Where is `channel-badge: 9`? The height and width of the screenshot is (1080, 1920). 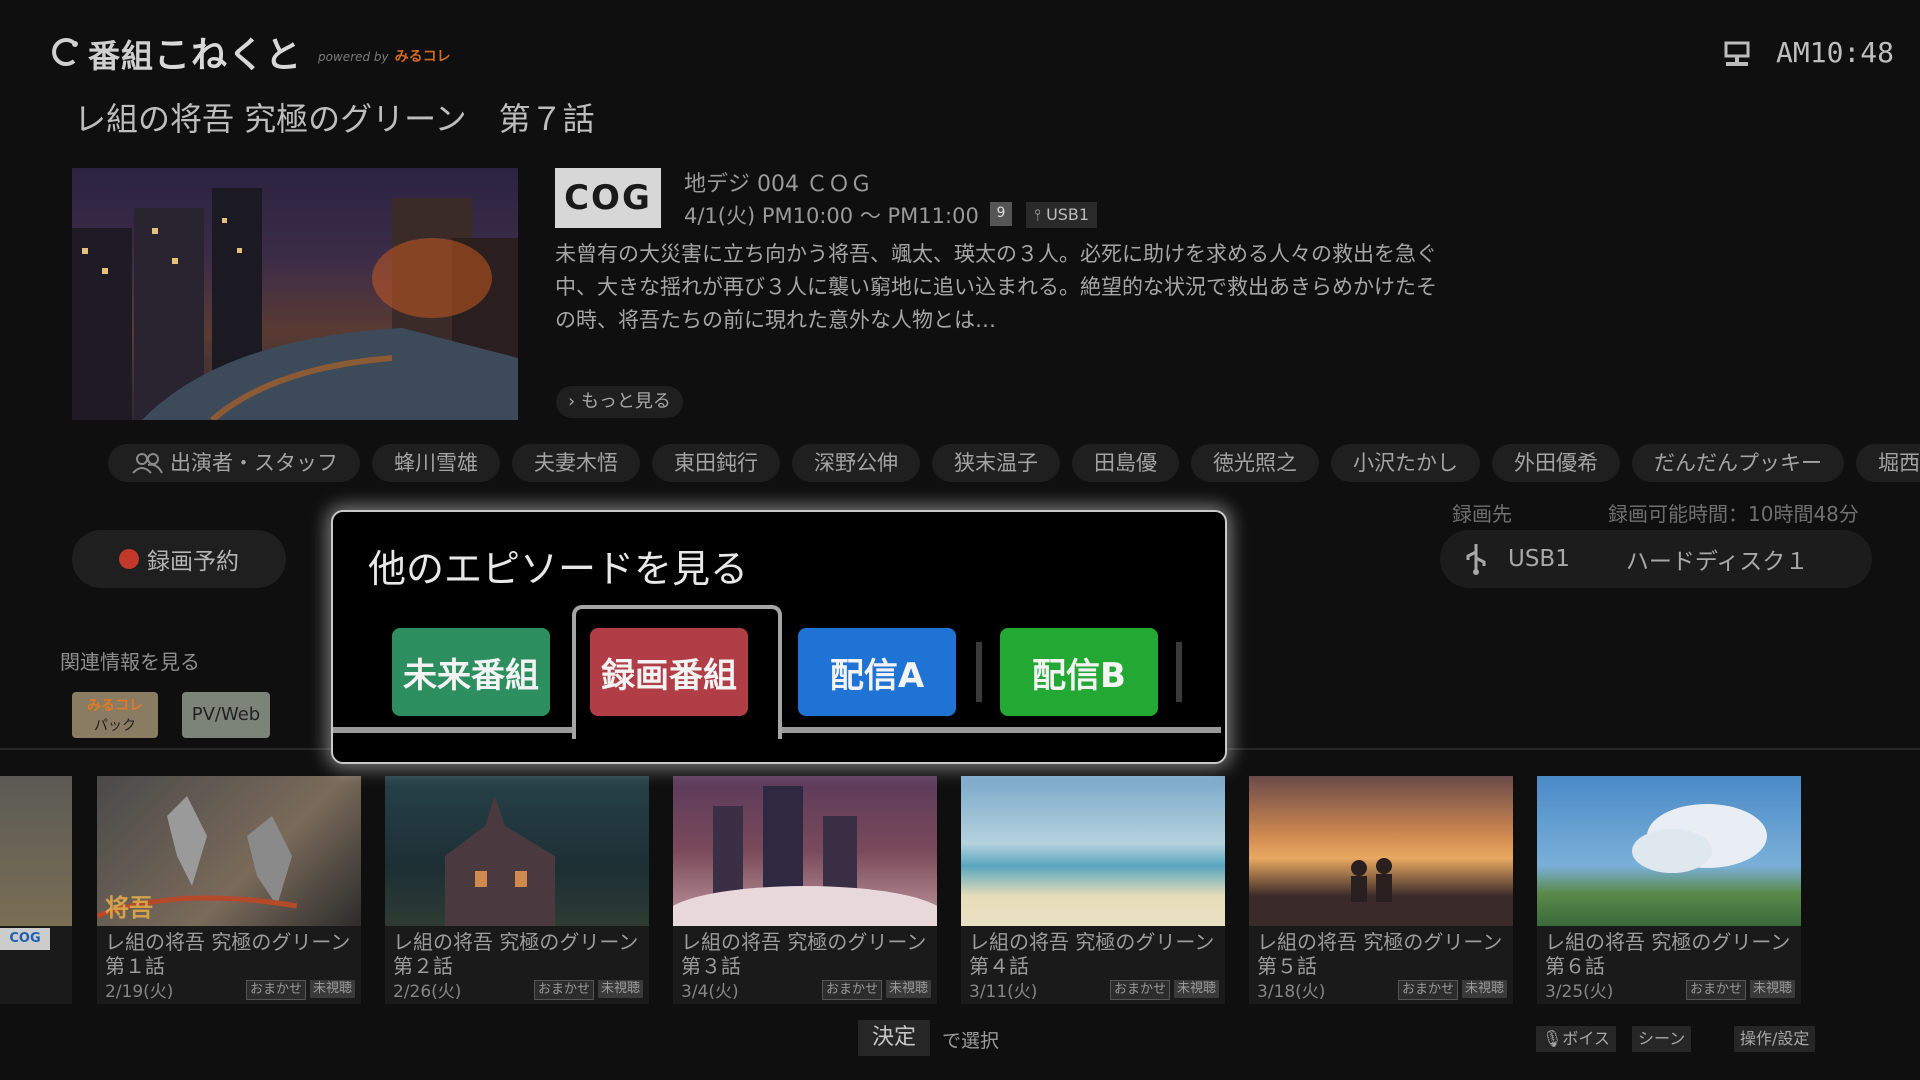 channel-badge: 9 is located at coordinates (1001, 214).